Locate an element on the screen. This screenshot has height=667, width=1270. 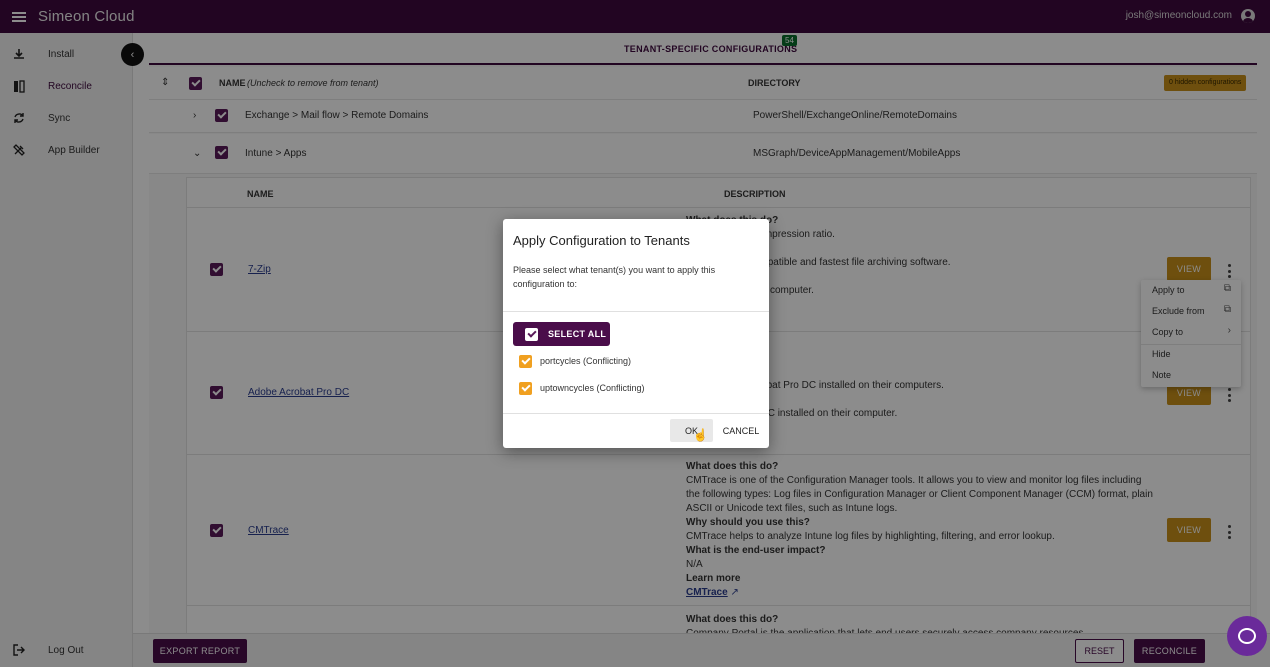
pointer-cursor-icon: ☝ is located at coordinates (700, 435).